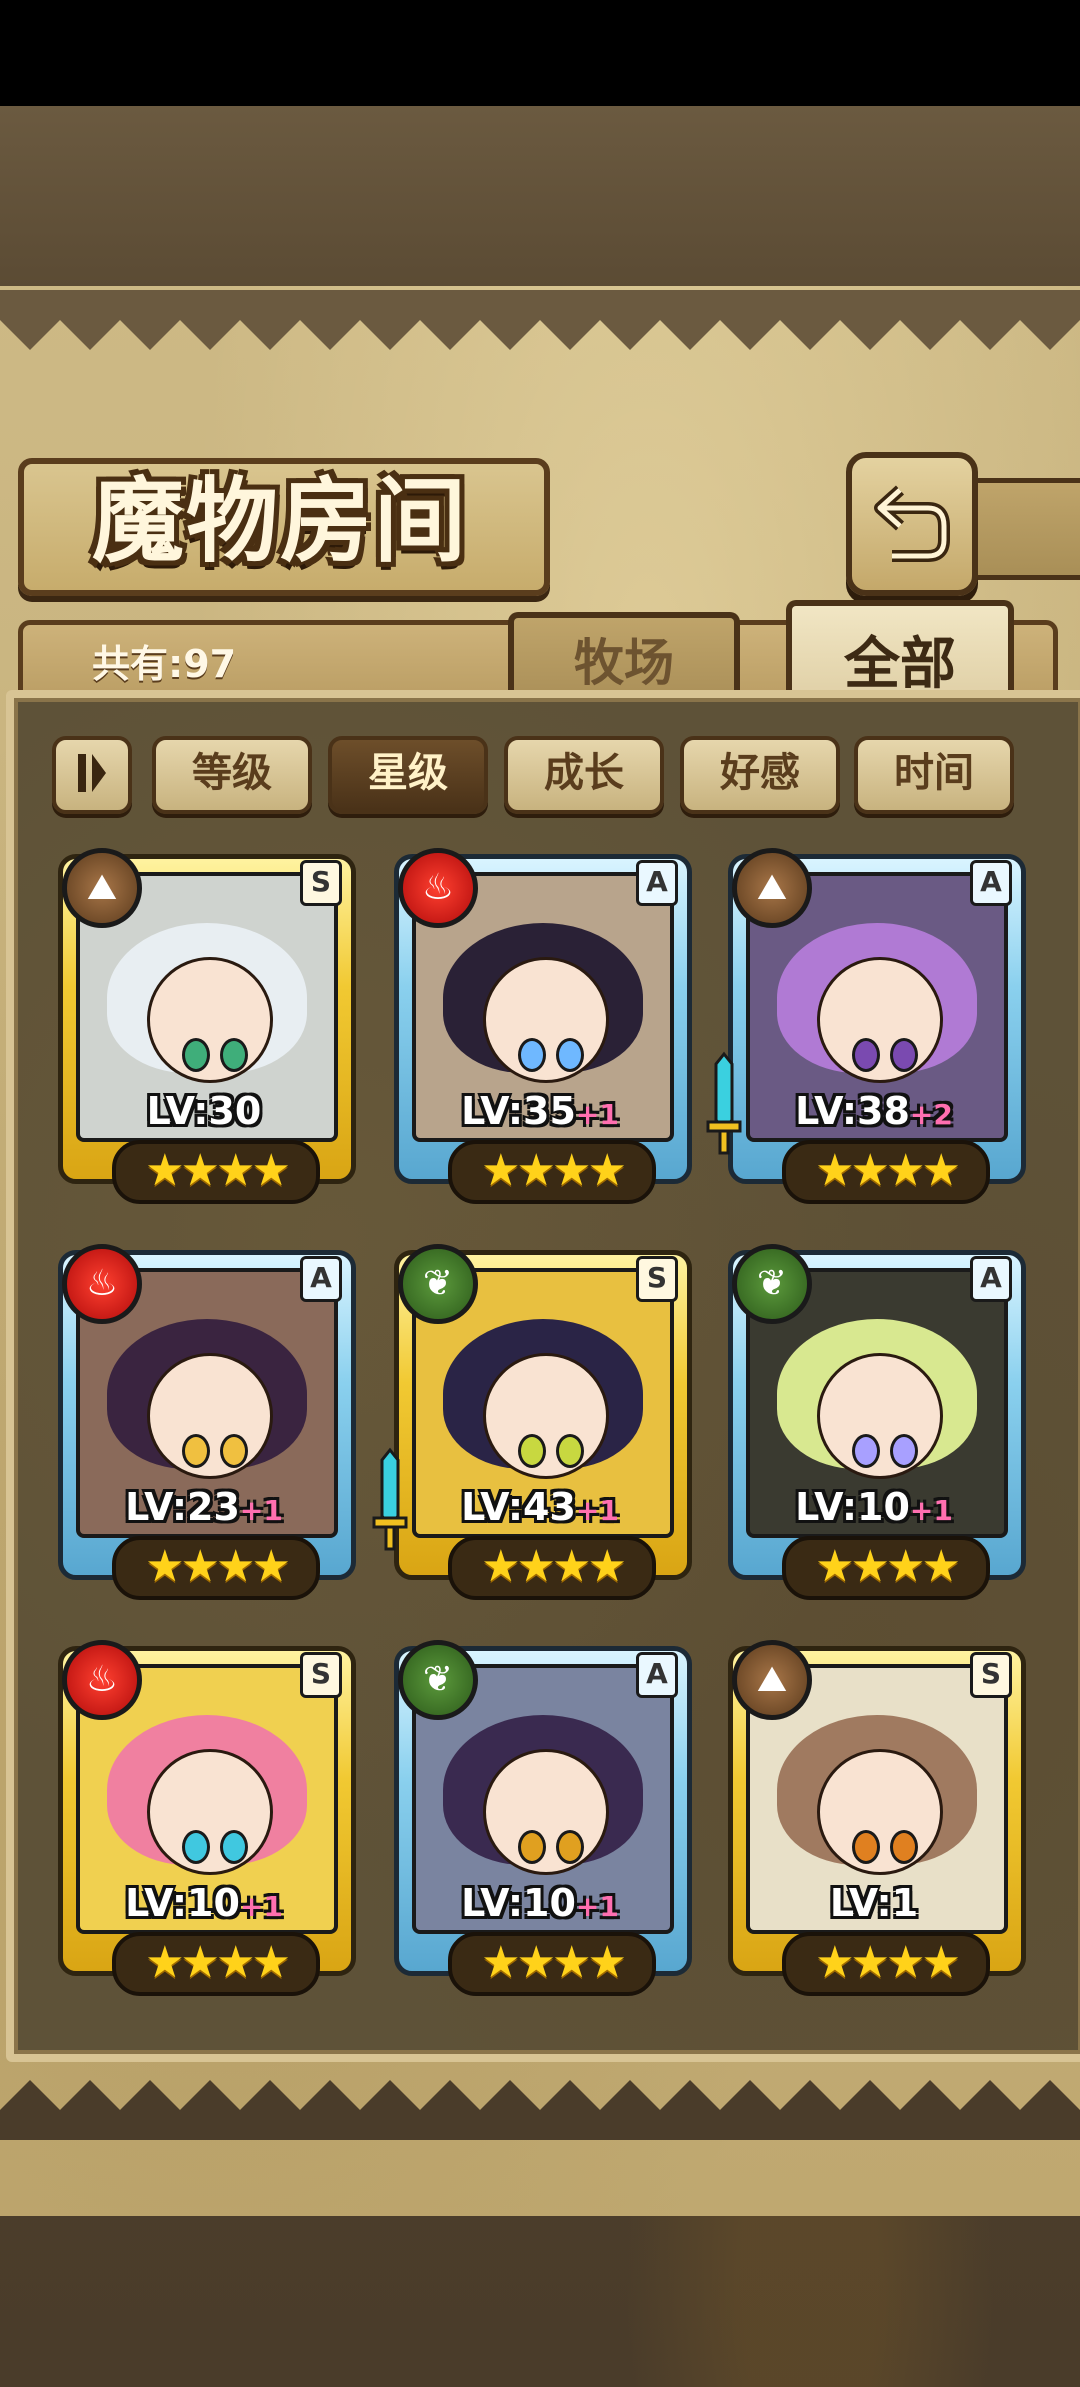 The height and width of the screenshot is (2387, 1080). I want to click on level-label: LV:38+2, so click(874, 1111).